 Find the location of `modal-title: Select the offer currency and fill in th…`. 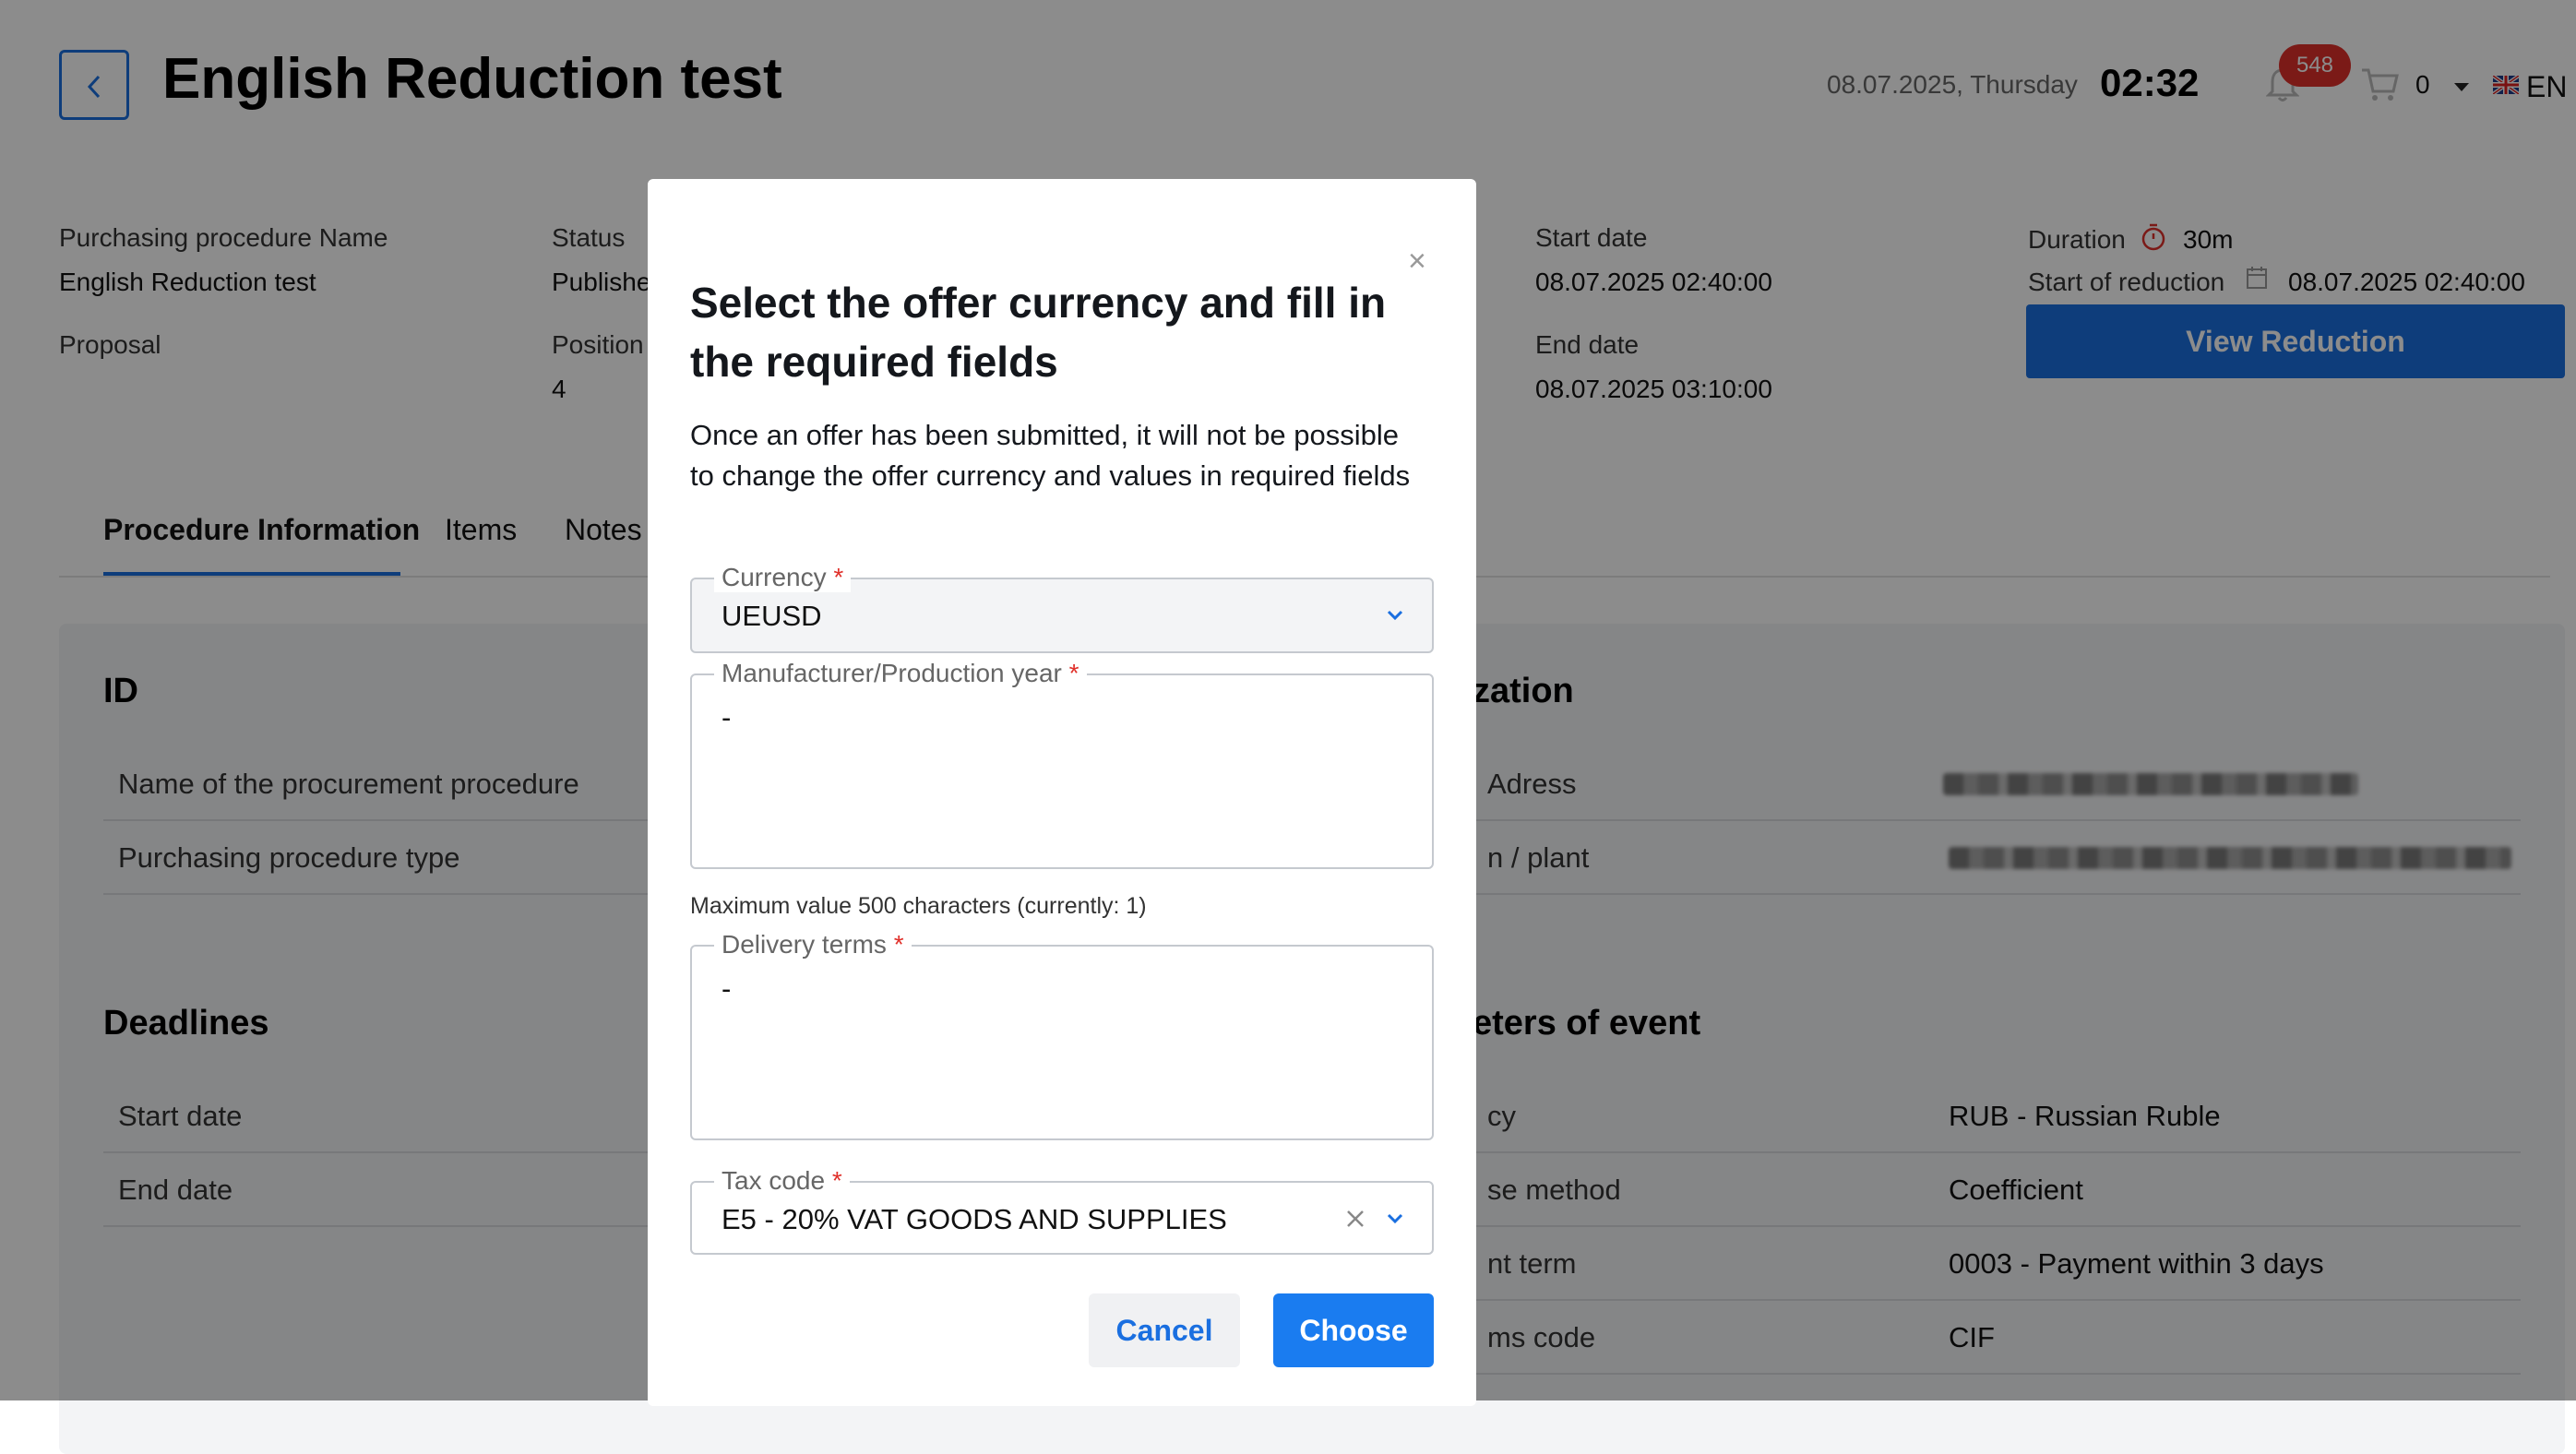

modal-title: Select the offer currency and fill in th… is located at coordinates (1039, 332).